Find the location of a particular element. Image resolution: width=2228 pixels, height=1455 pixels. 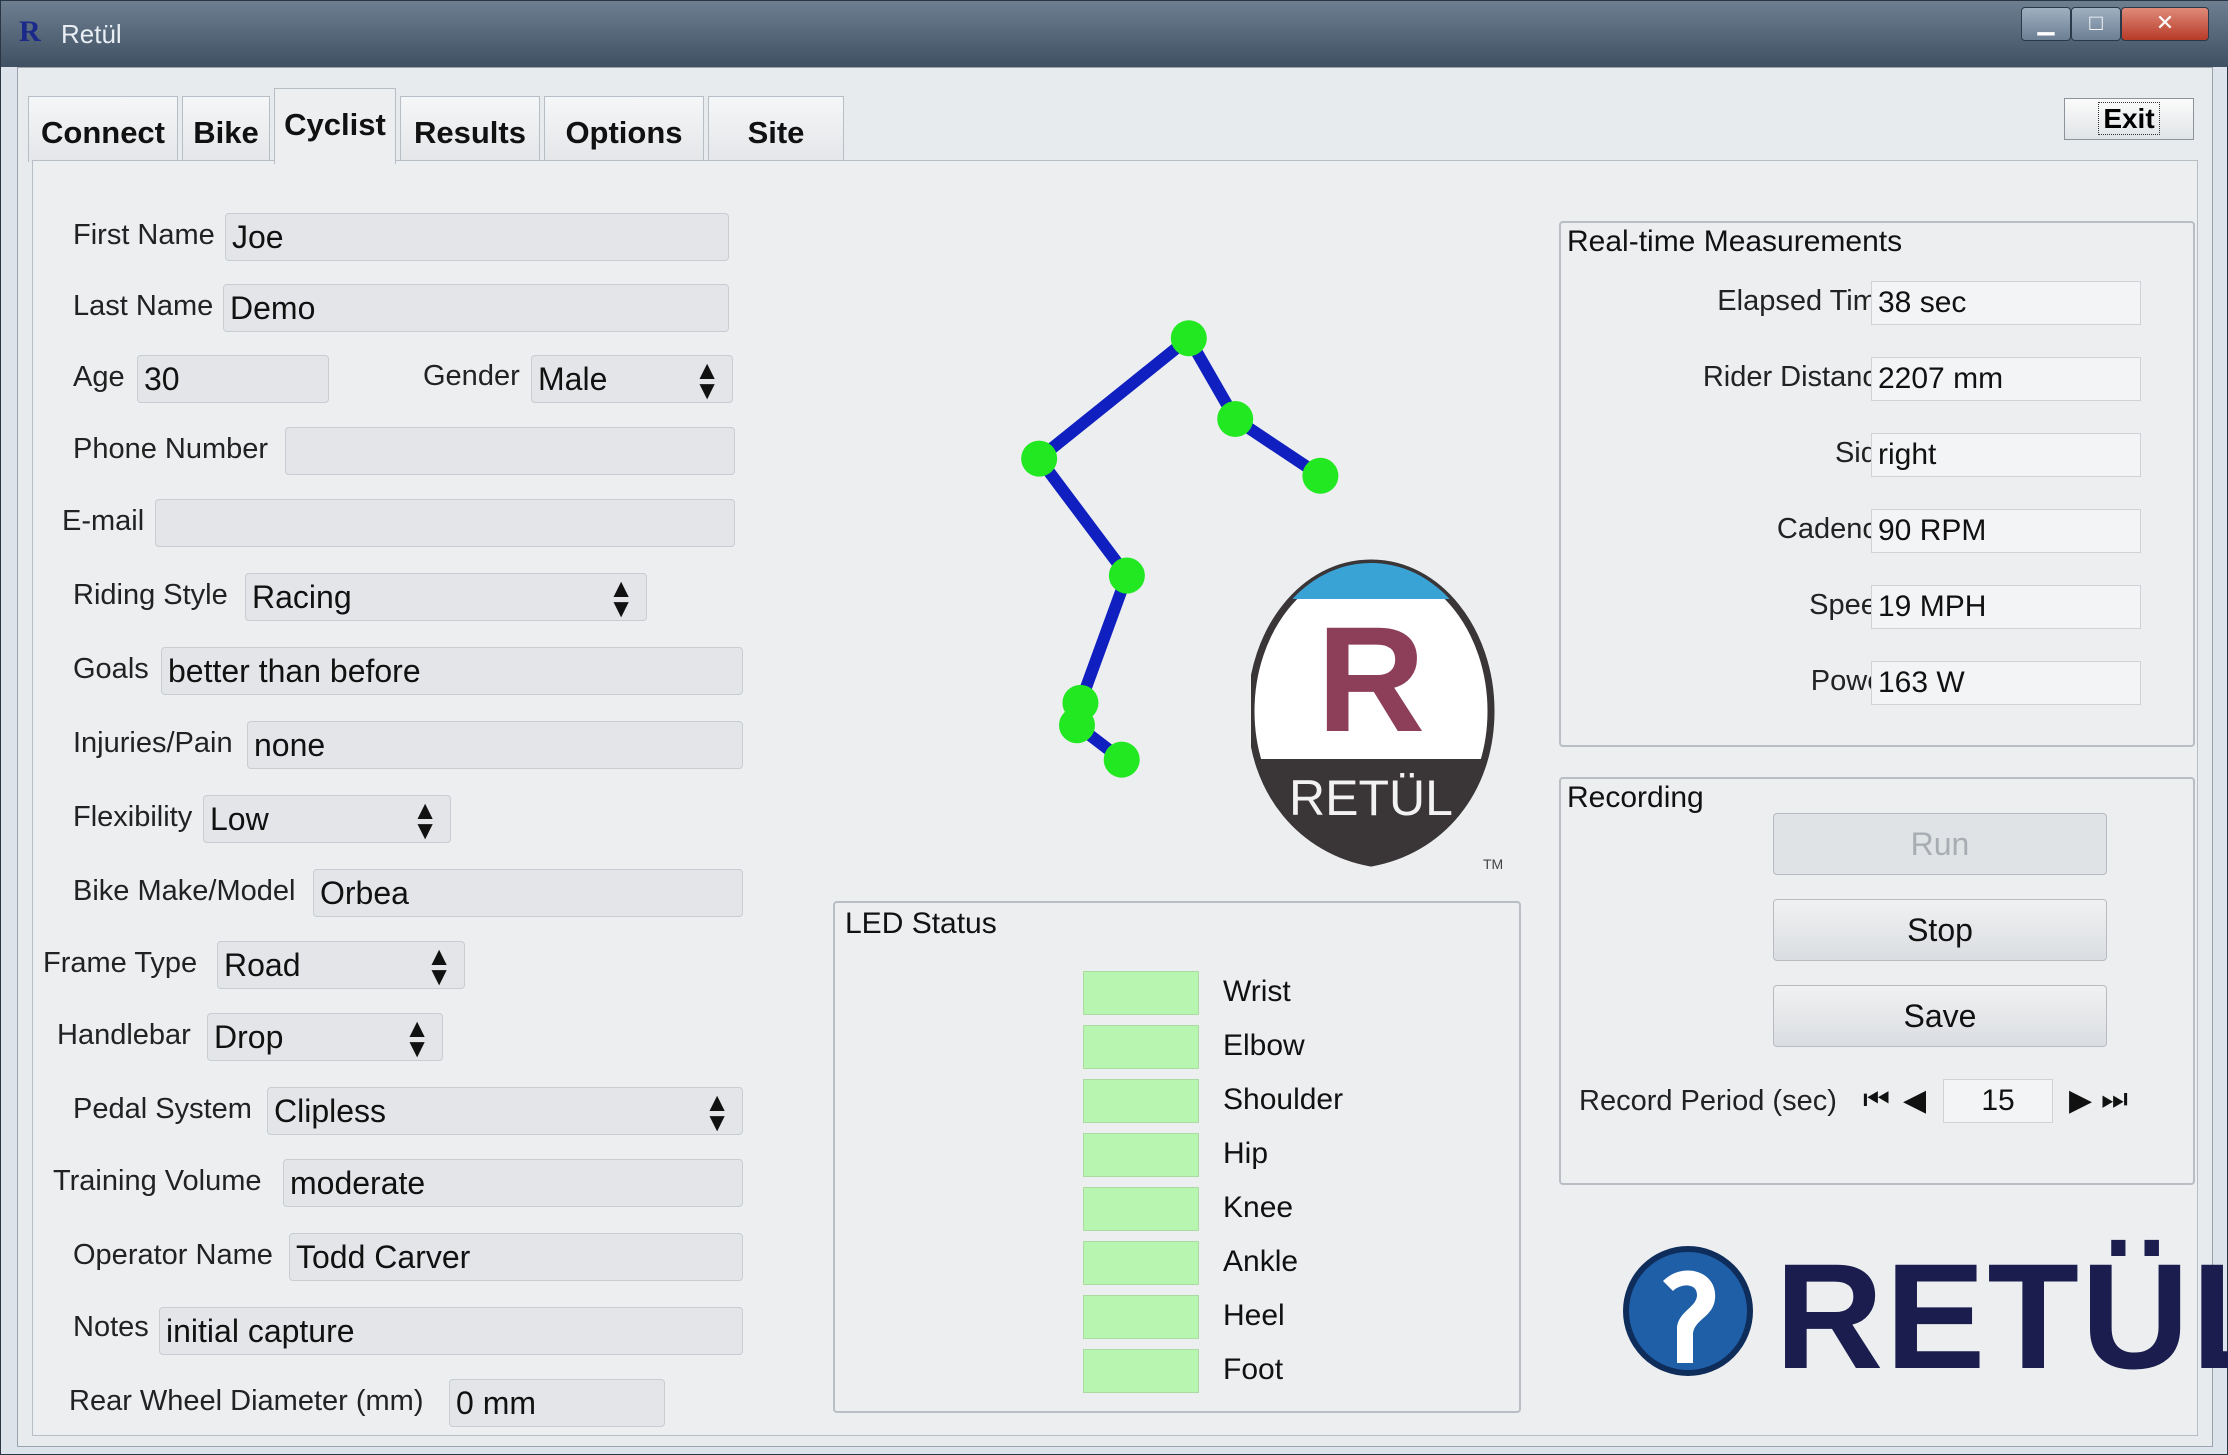

realtime-title: Real-time Measurements is located at coordinates (1735, 242).